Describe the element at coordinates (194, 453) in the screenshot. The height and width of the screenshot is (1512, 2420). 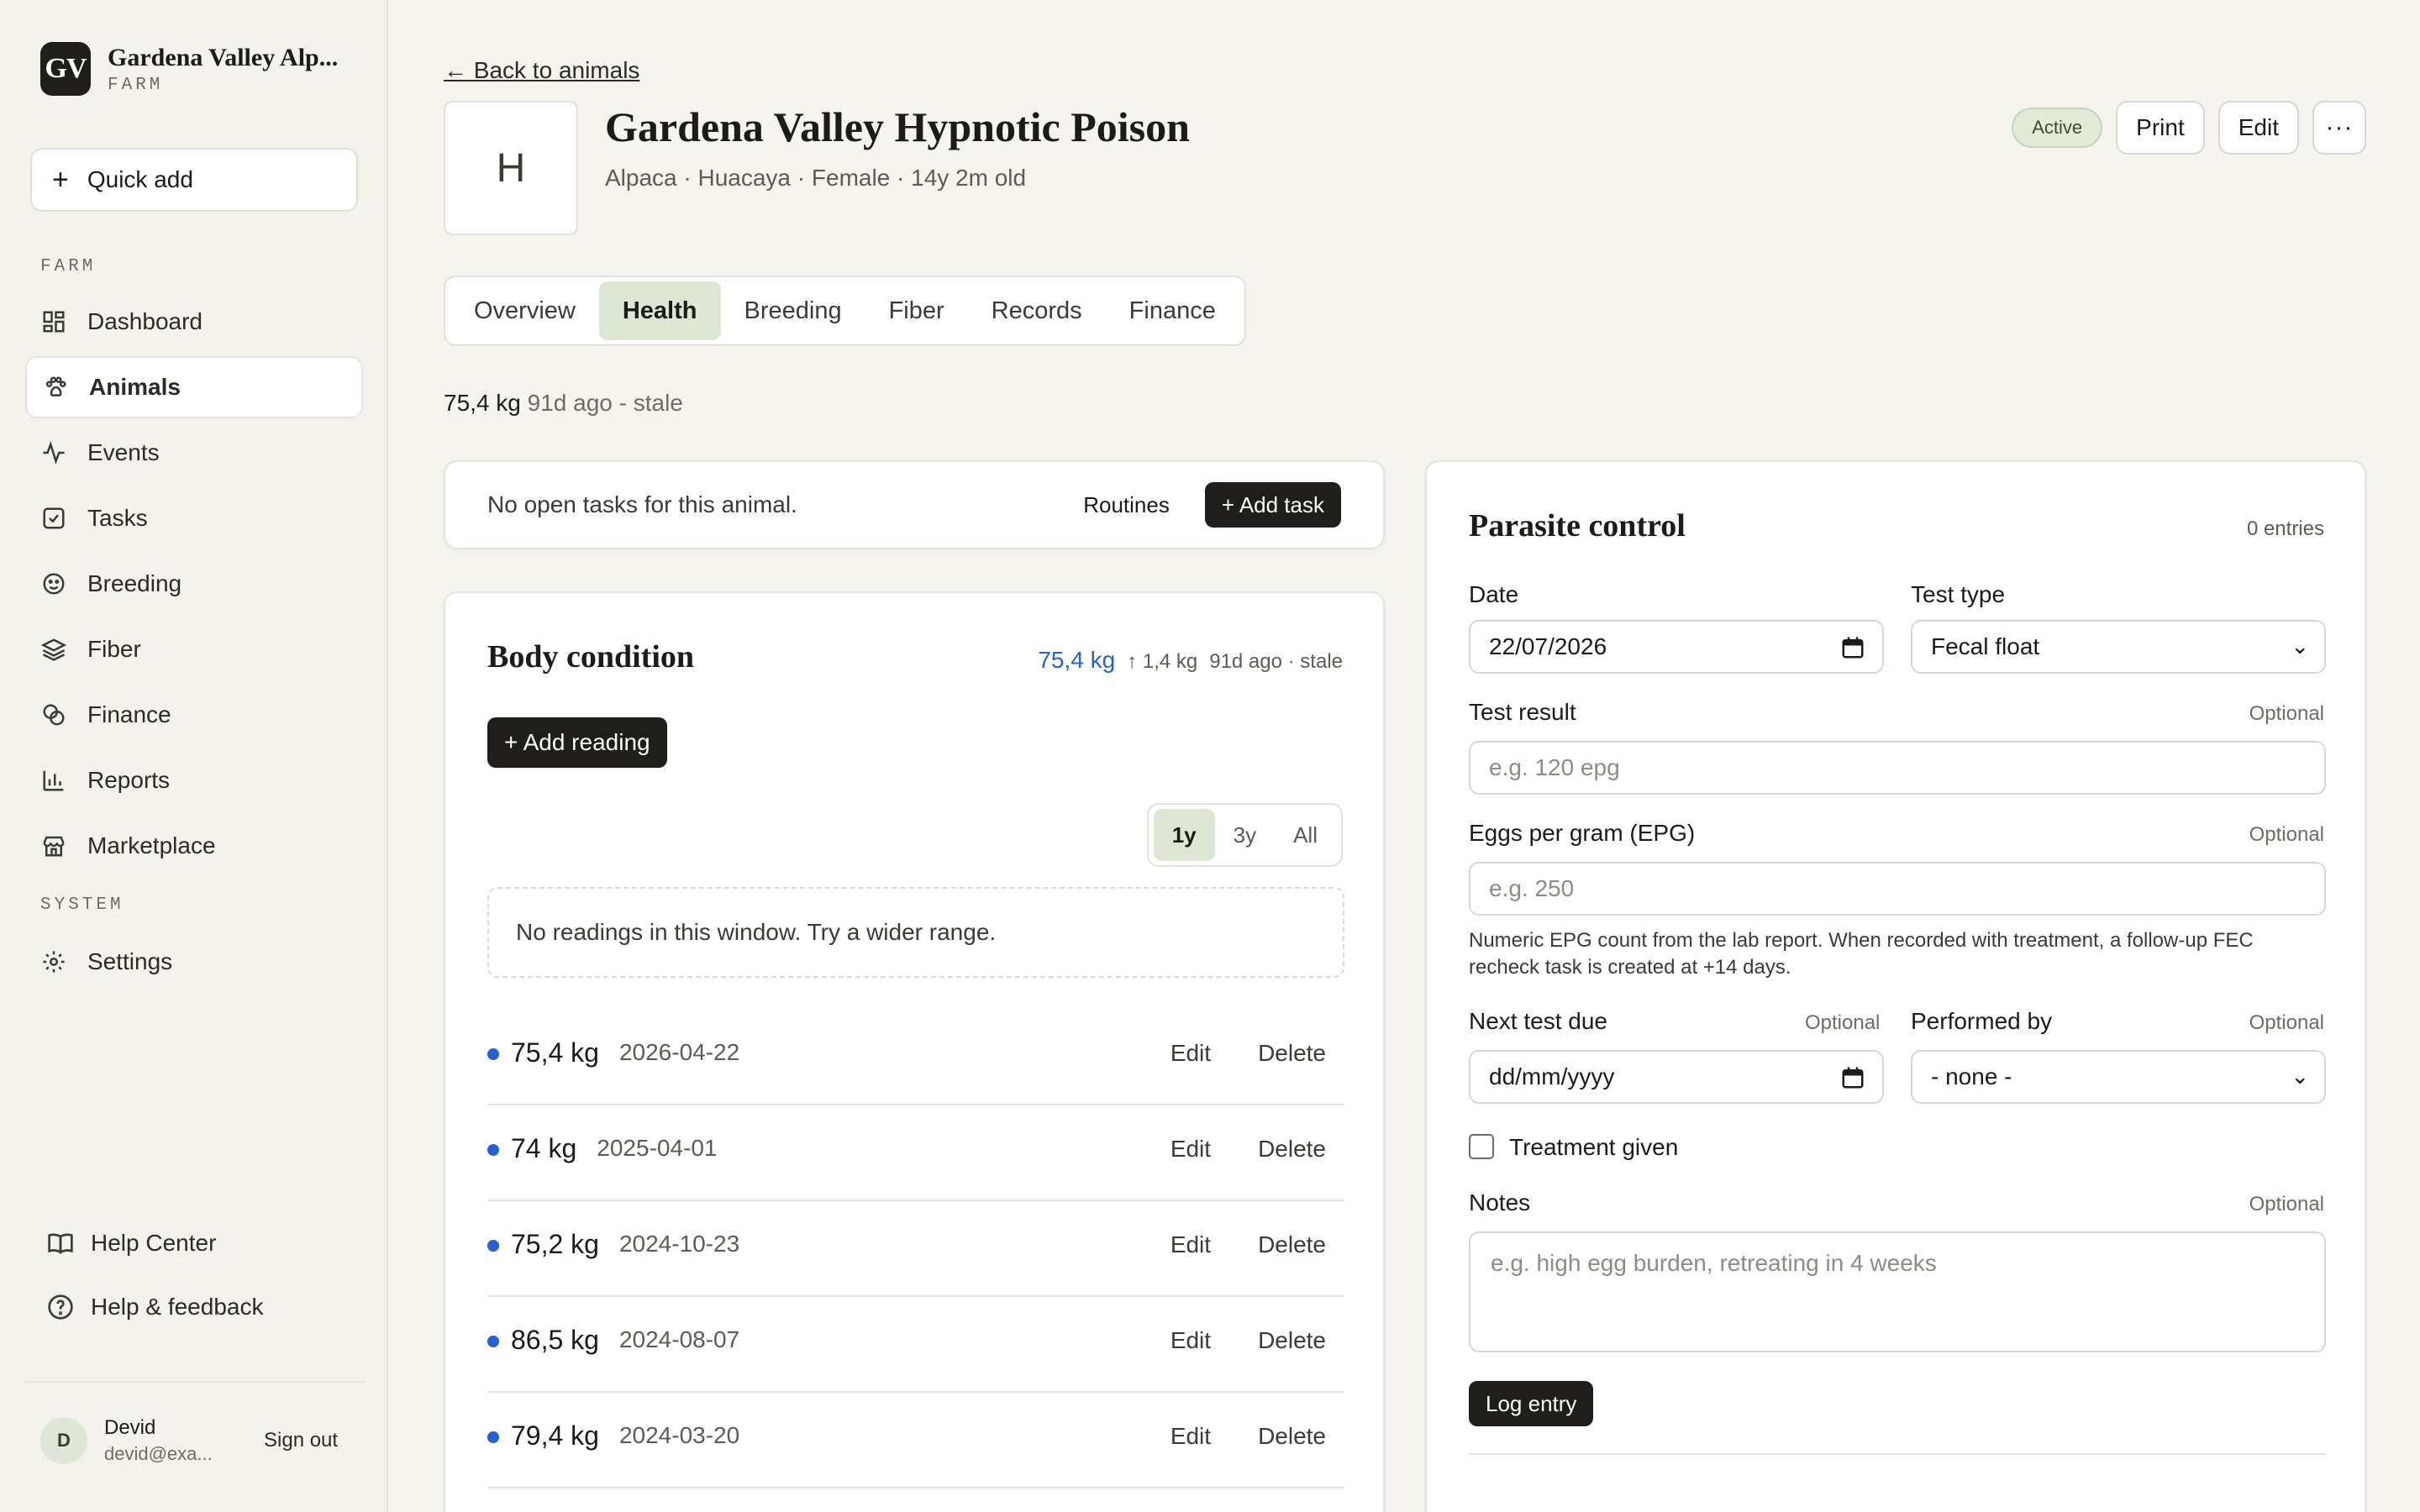
I see `sidebar-item-events: Events` at that location.